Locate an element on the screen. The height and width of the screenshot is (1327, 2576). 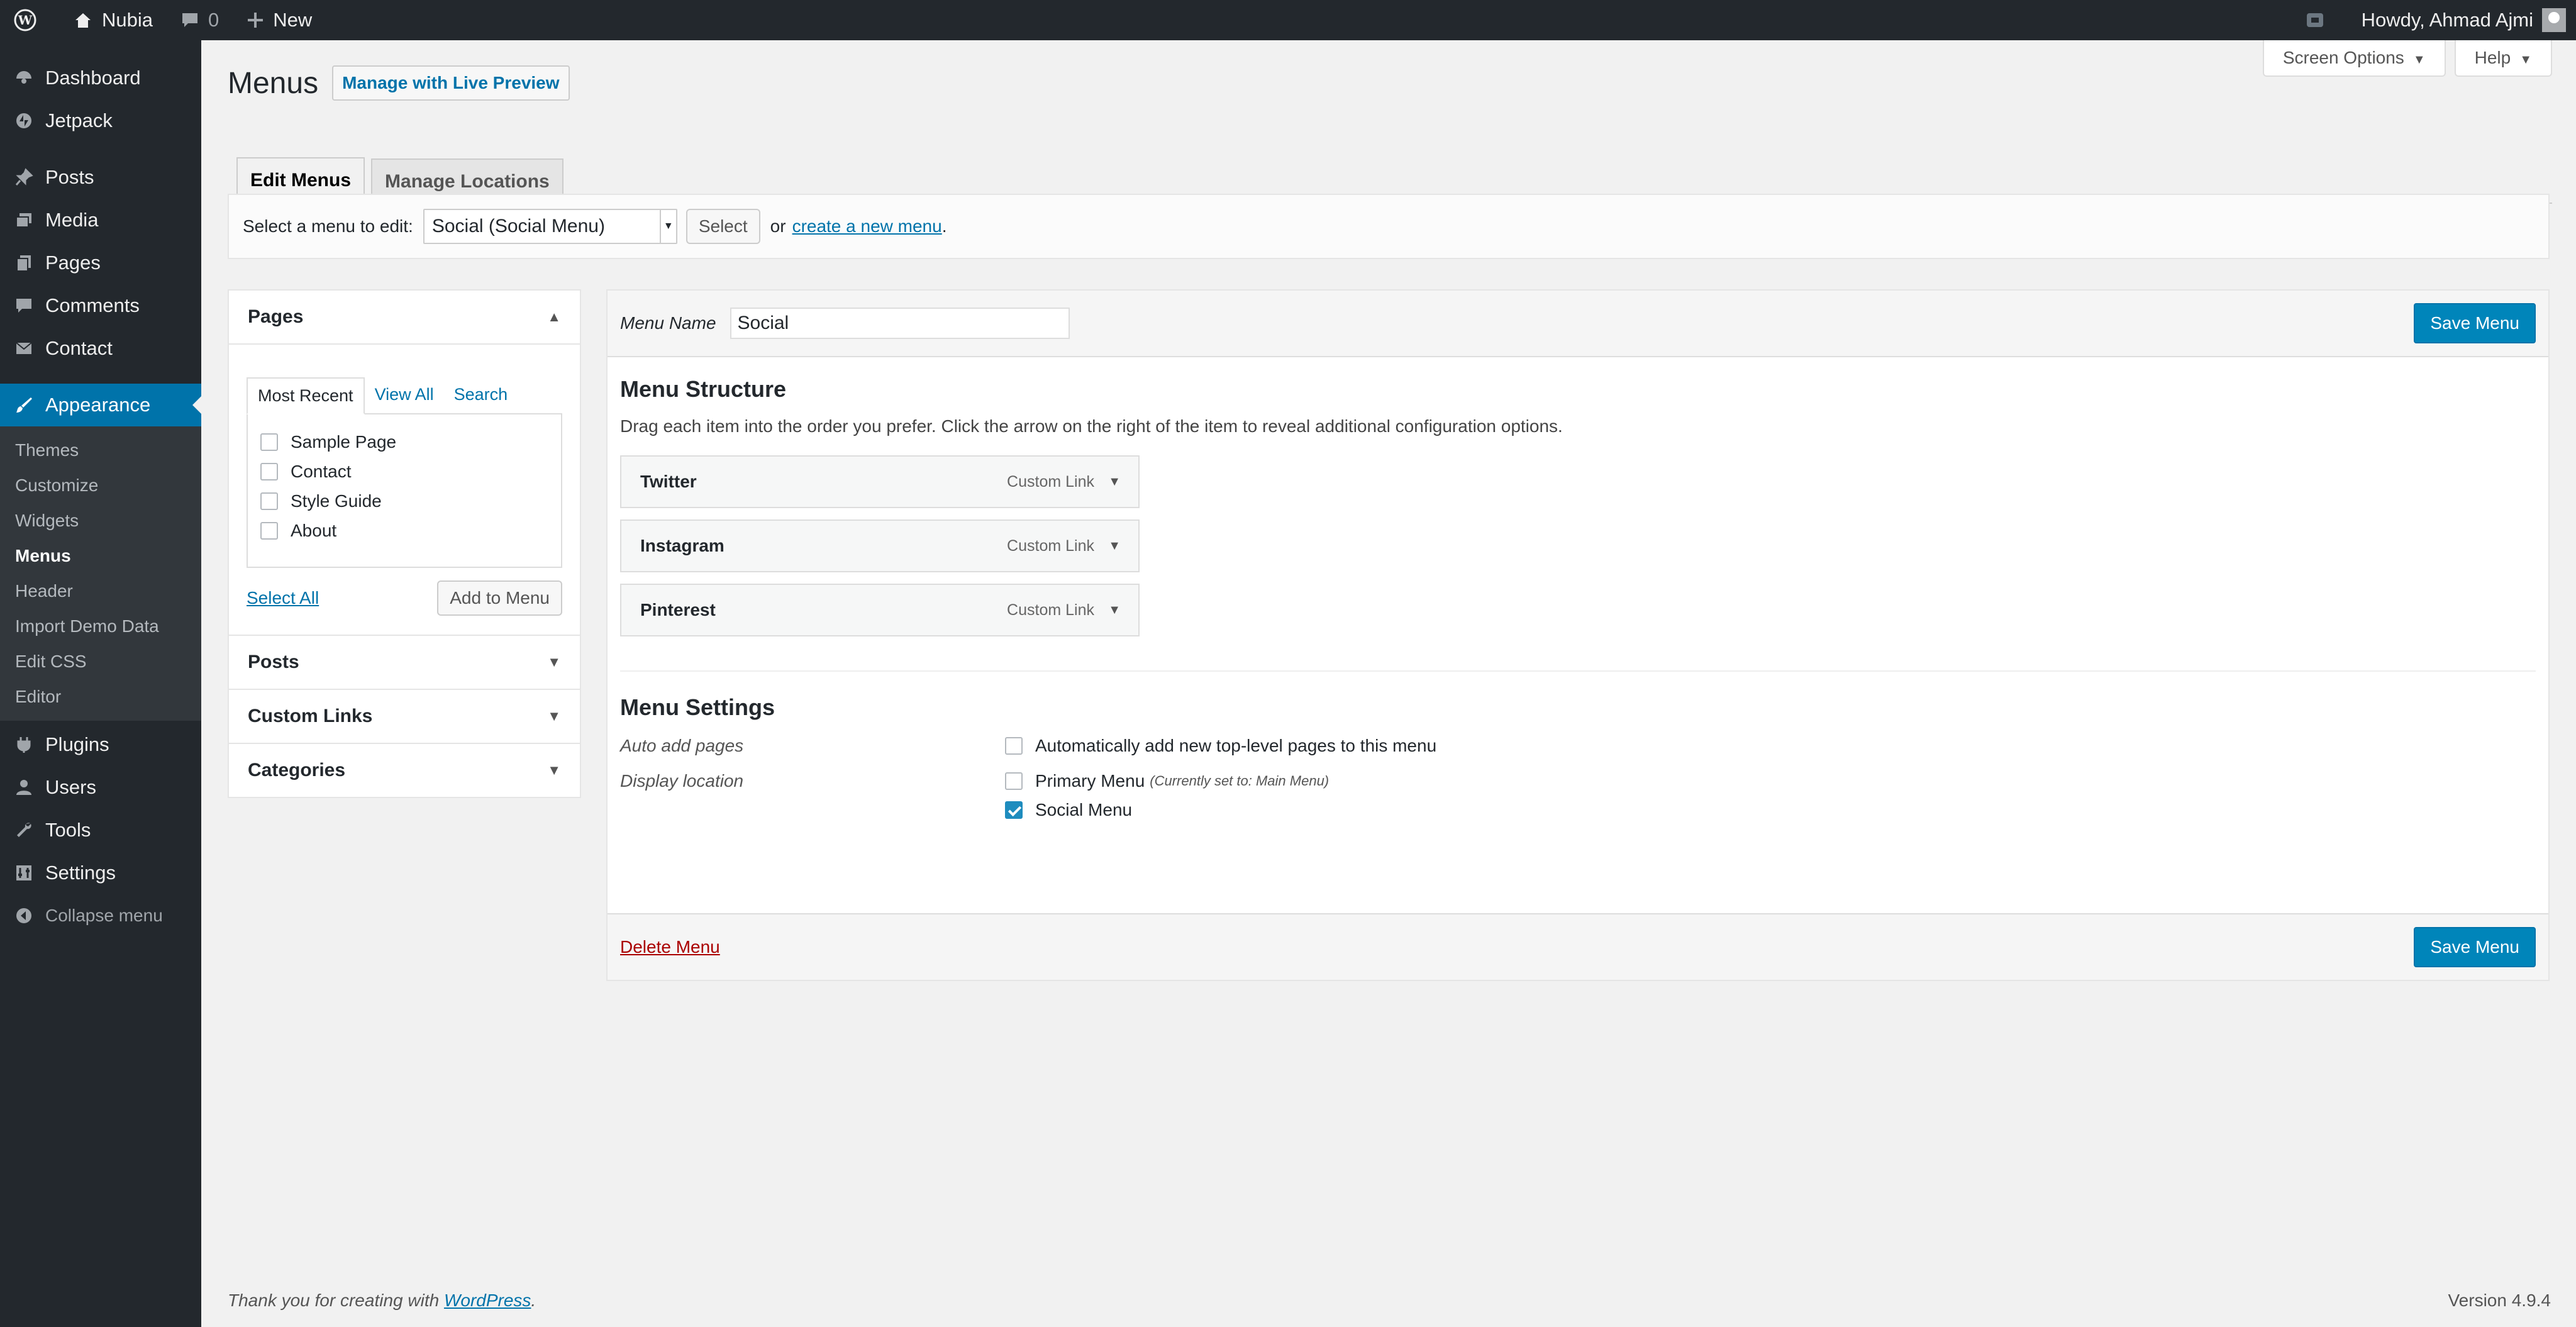
categories-accordion: Categories ▼ is located at coordinates (404, 771).